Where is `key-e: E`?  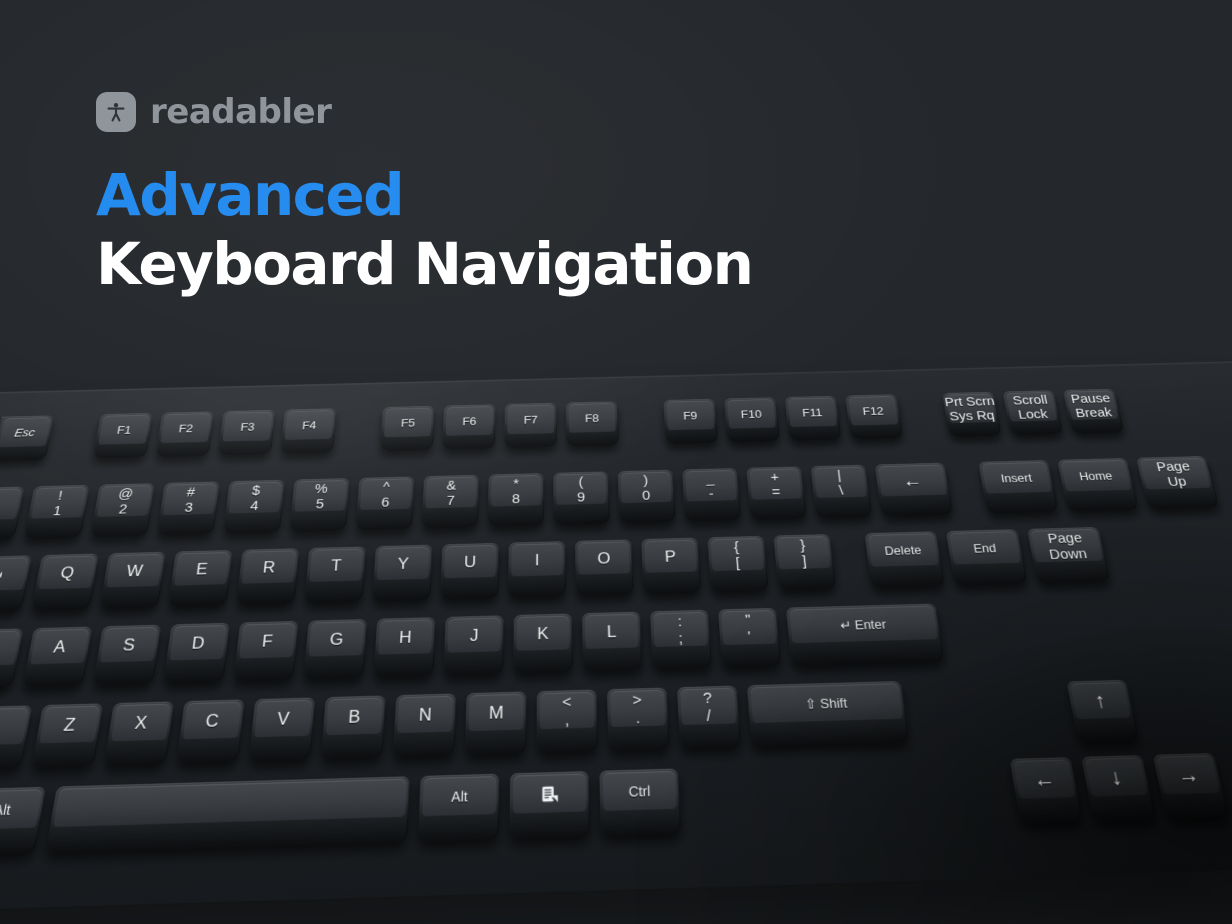
key-e: E is located at coordinates (200, 578).